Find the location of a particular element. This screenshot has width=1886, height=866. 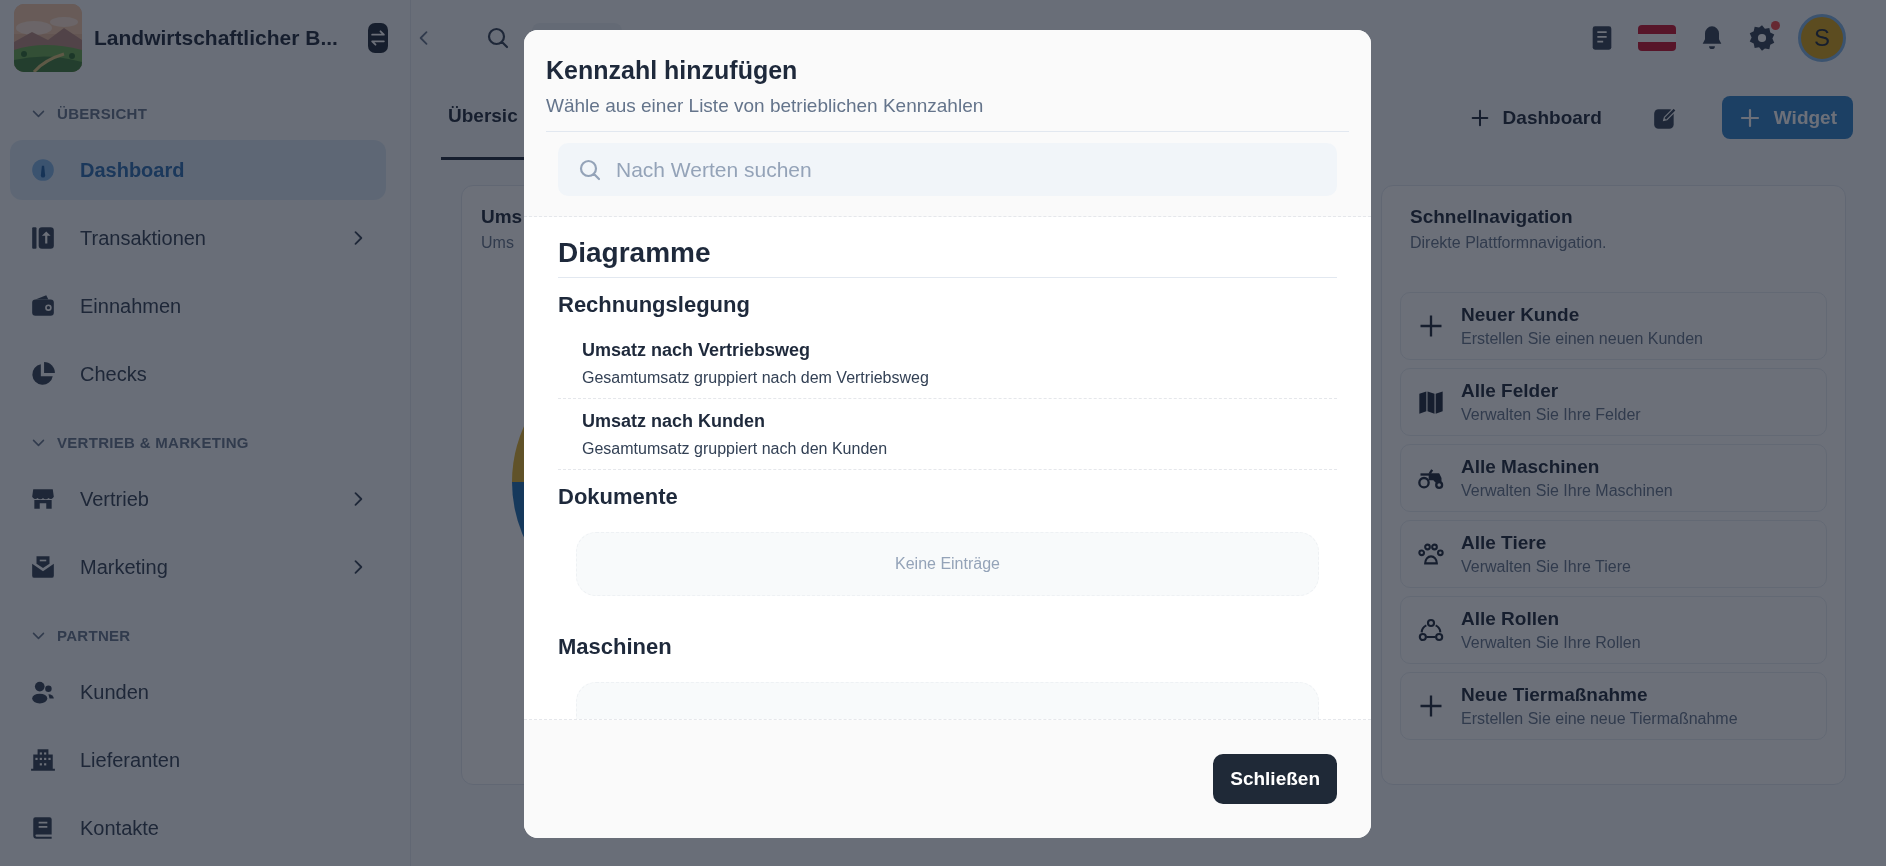

quick-nav-item: Neuer Kunde Erstellen Sie einen neuen Kunden is located at coordinates (1613, 326).